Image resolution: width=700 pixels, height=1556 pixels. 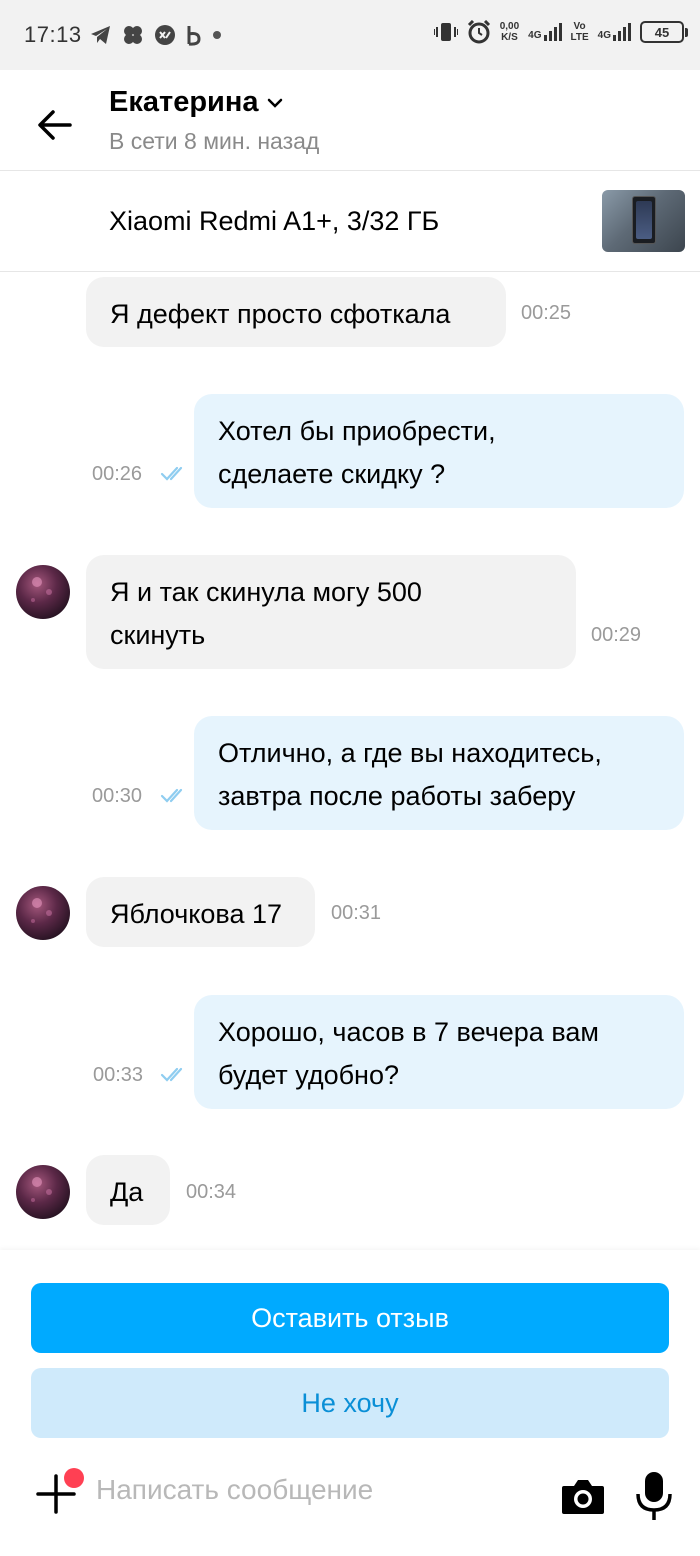 I want to click on contact-name: Екатерина, so click(x=184, y=102).